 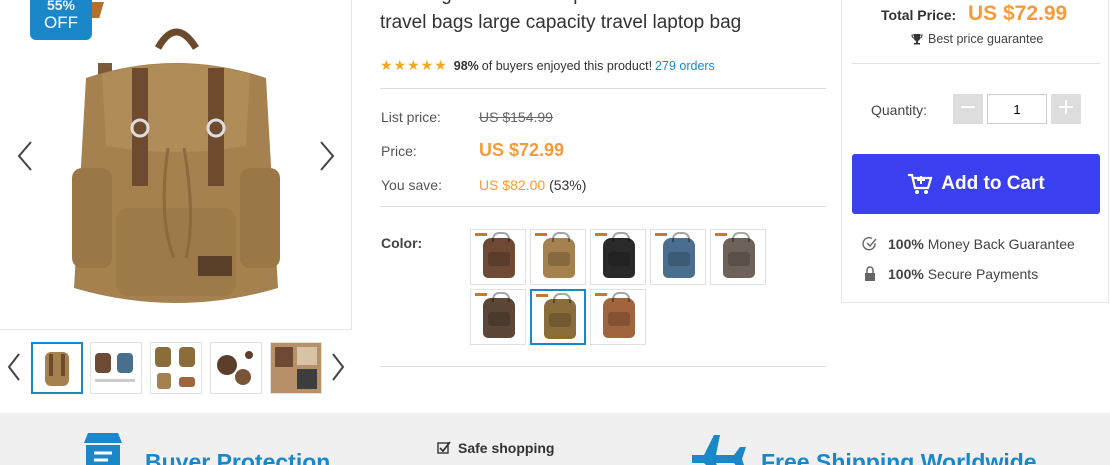 What do you see at coordinates (906, 244) in the screenshot?
I see `money-back-percent: 100%` at bounding box center [906, 244].